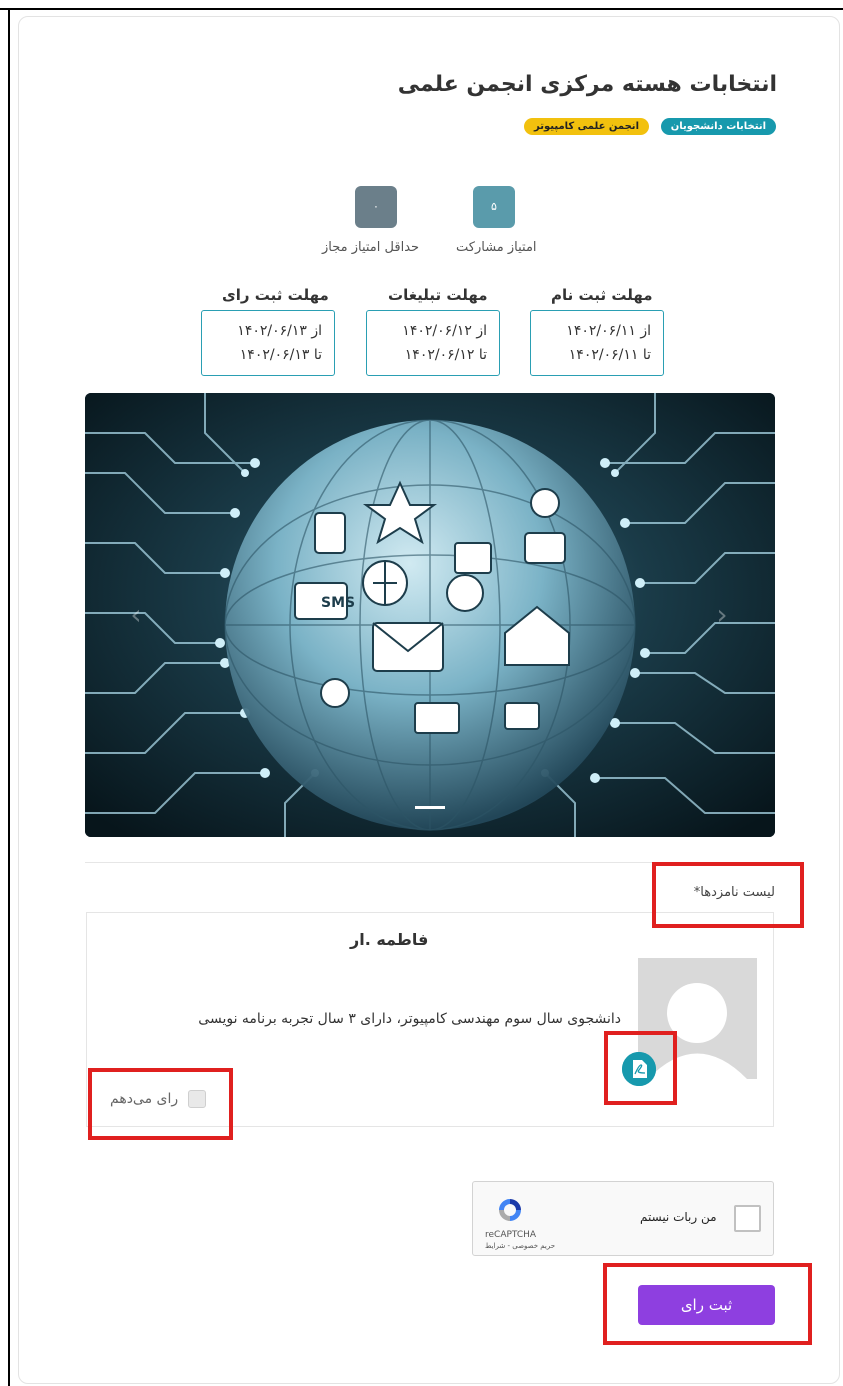 The height and width of the screenshot is (1386, 843). What do you see at coordinates (707, 1304) in the screenshot?
I see `highlight-submit-button` at bounding box center [707, 1304].